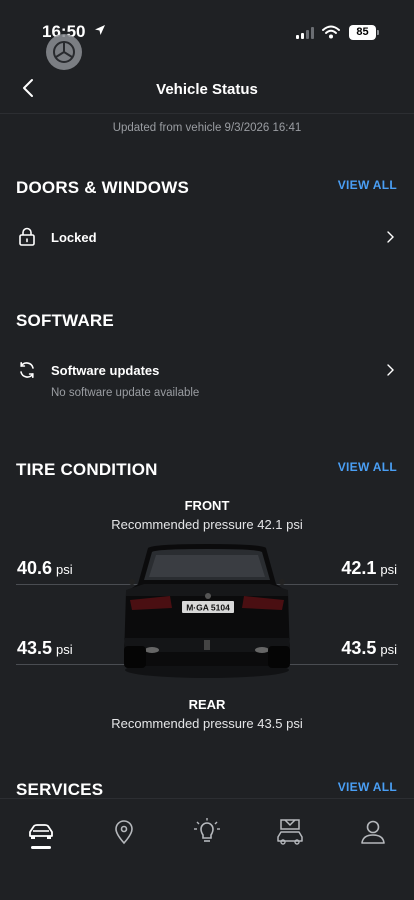  Describe the element at coordinates (378, 32) in the screenshot. I see `battery-tip` at that location.